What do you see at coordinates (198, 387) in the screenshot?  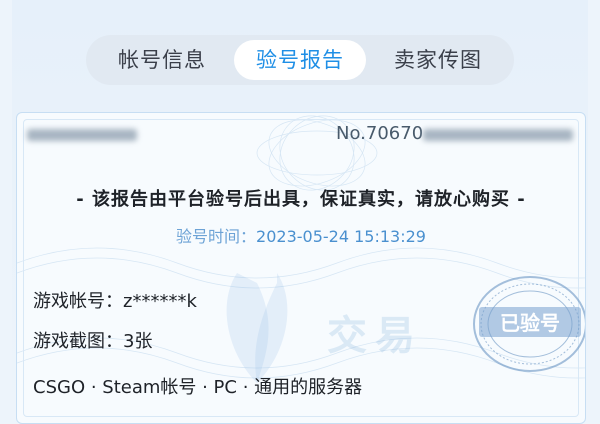 I see `game-tags-row: CSGO · Steam帐号 · PC · 通用的服务器` at bounding box center [198, 387].